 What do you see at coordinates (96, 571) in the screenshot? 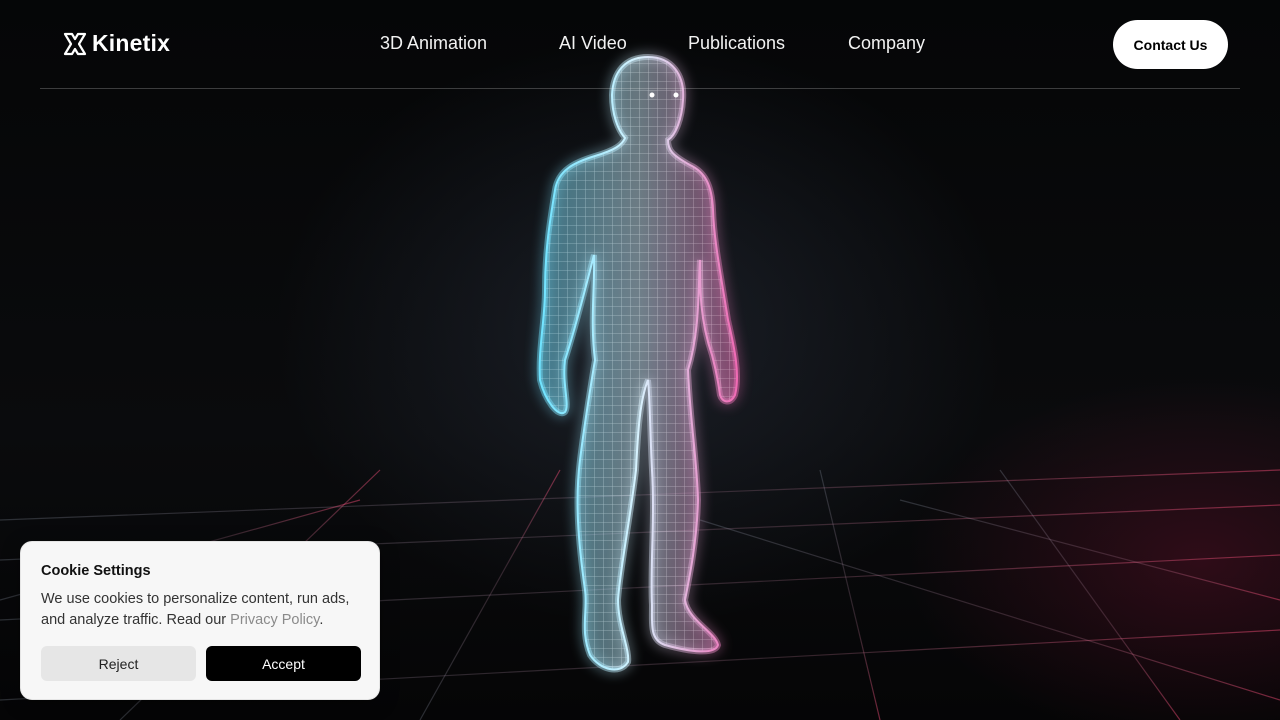
I see `cookie-title: Cookie Settings` at bounding box center [96, 571].